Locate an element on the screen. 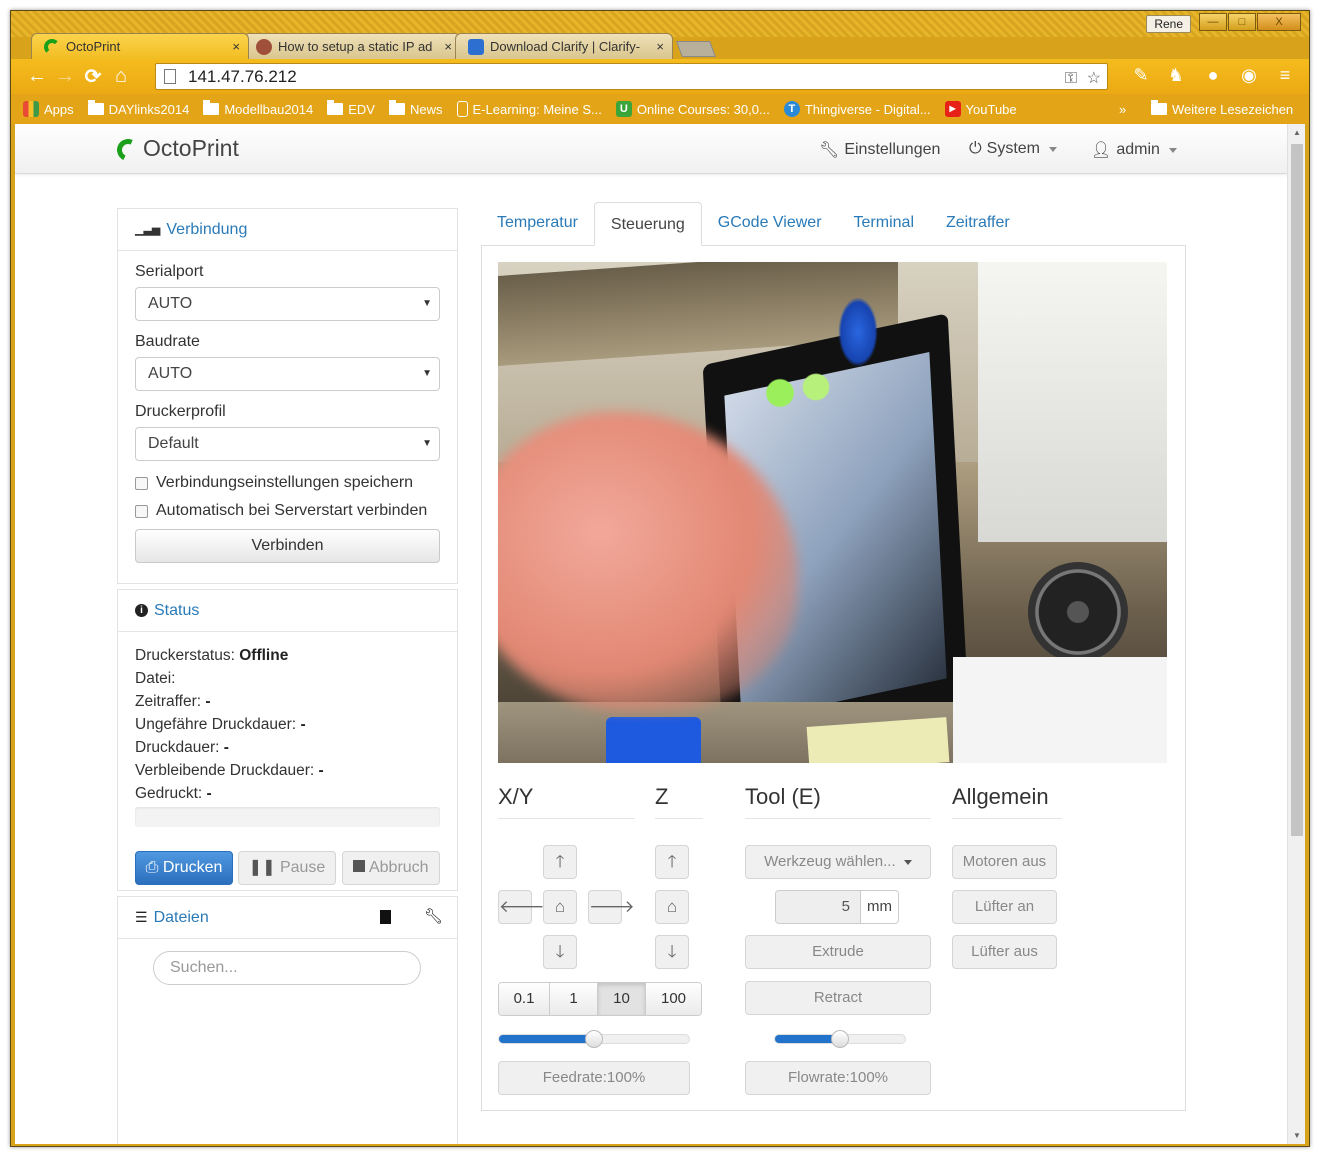  tab-gcode-viewer: GCode Viewer is located at coordinates (770, 223).